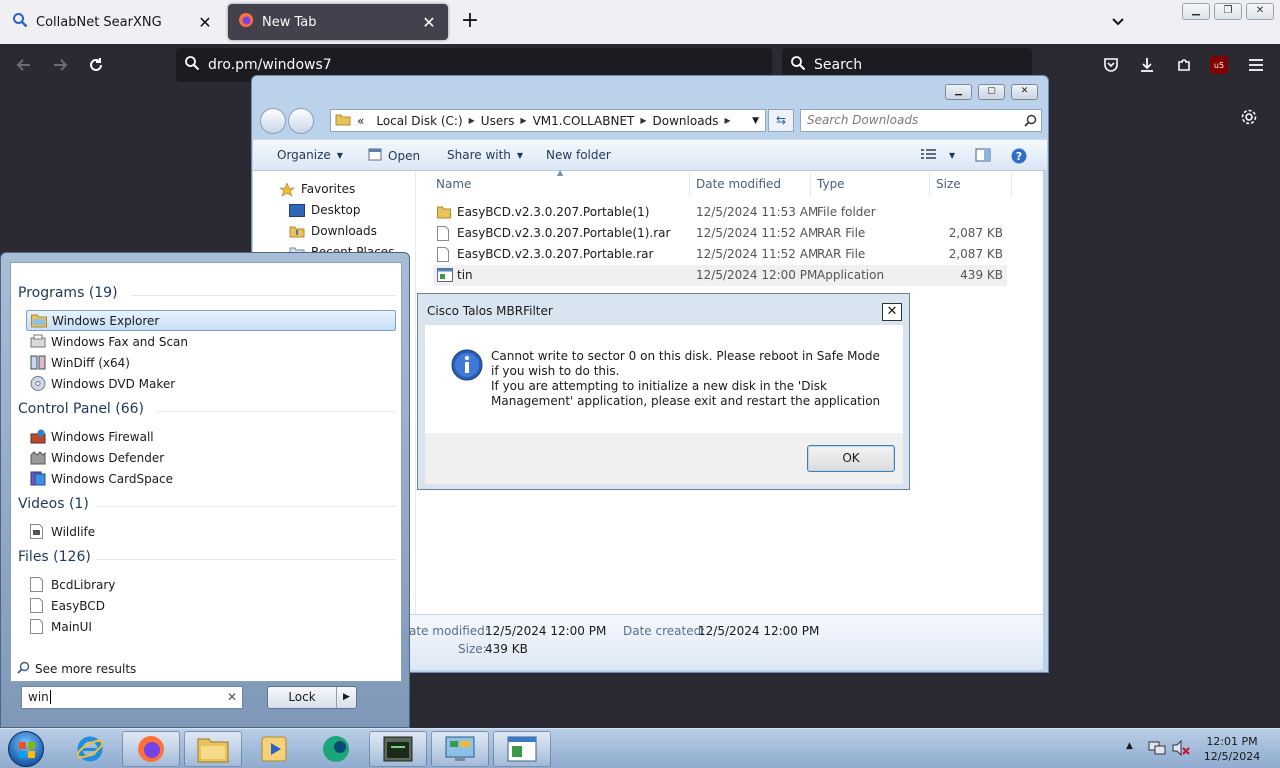 This screenshot has width=1280, height=768. I want to click on taskbar-mbrfilter, so click(398, 749).